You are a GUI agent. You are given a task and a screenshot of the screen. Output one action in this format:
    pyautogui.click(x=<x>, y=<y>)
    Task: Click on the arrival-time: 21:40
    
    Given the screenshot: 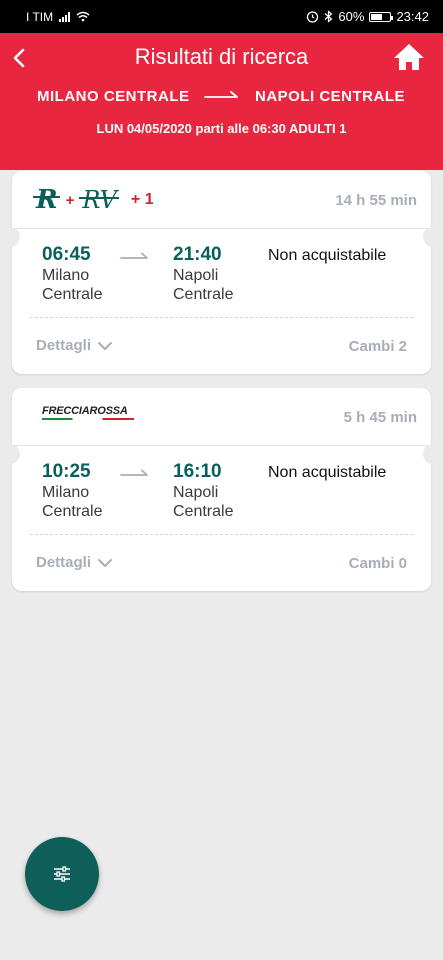 What is the action you would take?
    pyautogui.click(x=197, y=254)
    